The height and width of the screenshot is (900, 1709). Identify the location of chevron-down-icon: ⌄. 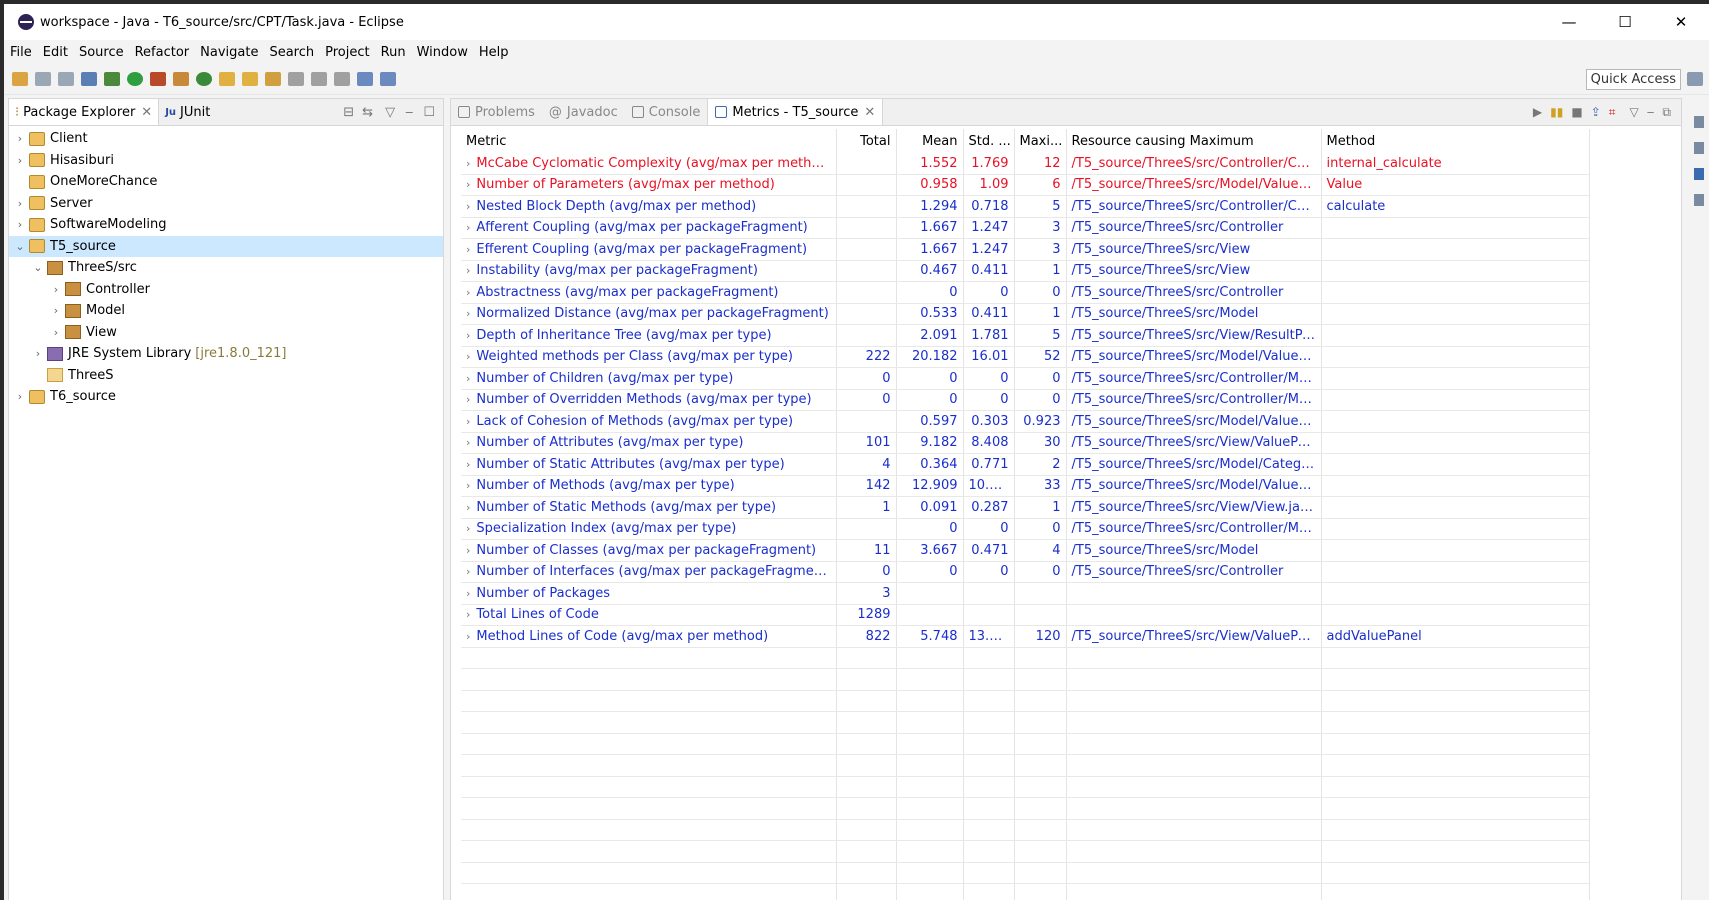
(20, 247).